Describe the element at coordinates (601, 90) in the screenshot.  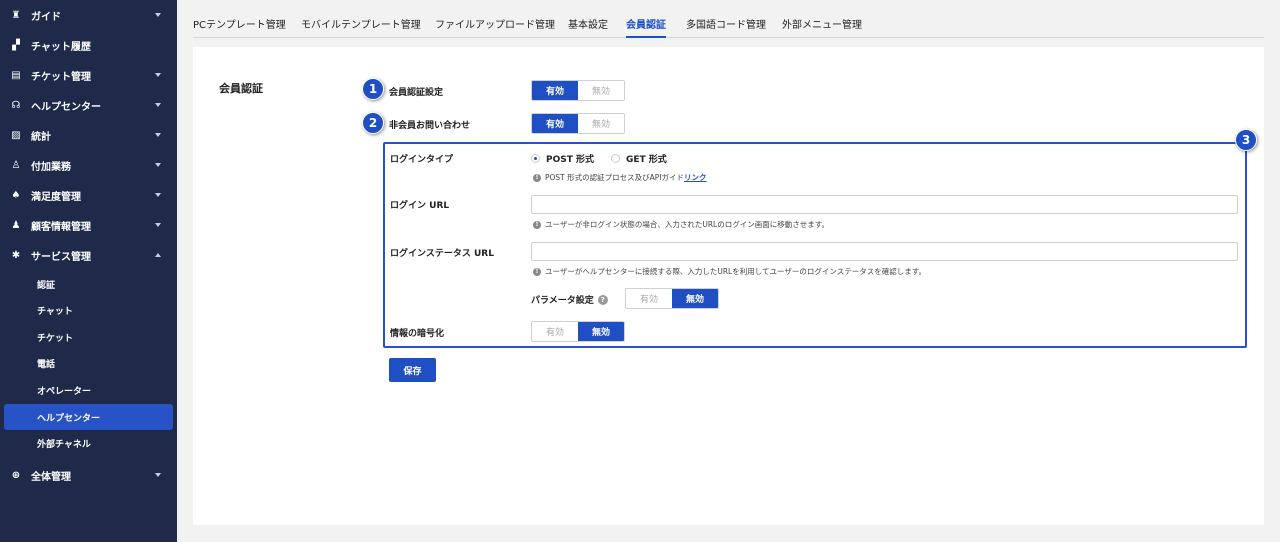
I see `member-auth-off-button: 無効` at that location.